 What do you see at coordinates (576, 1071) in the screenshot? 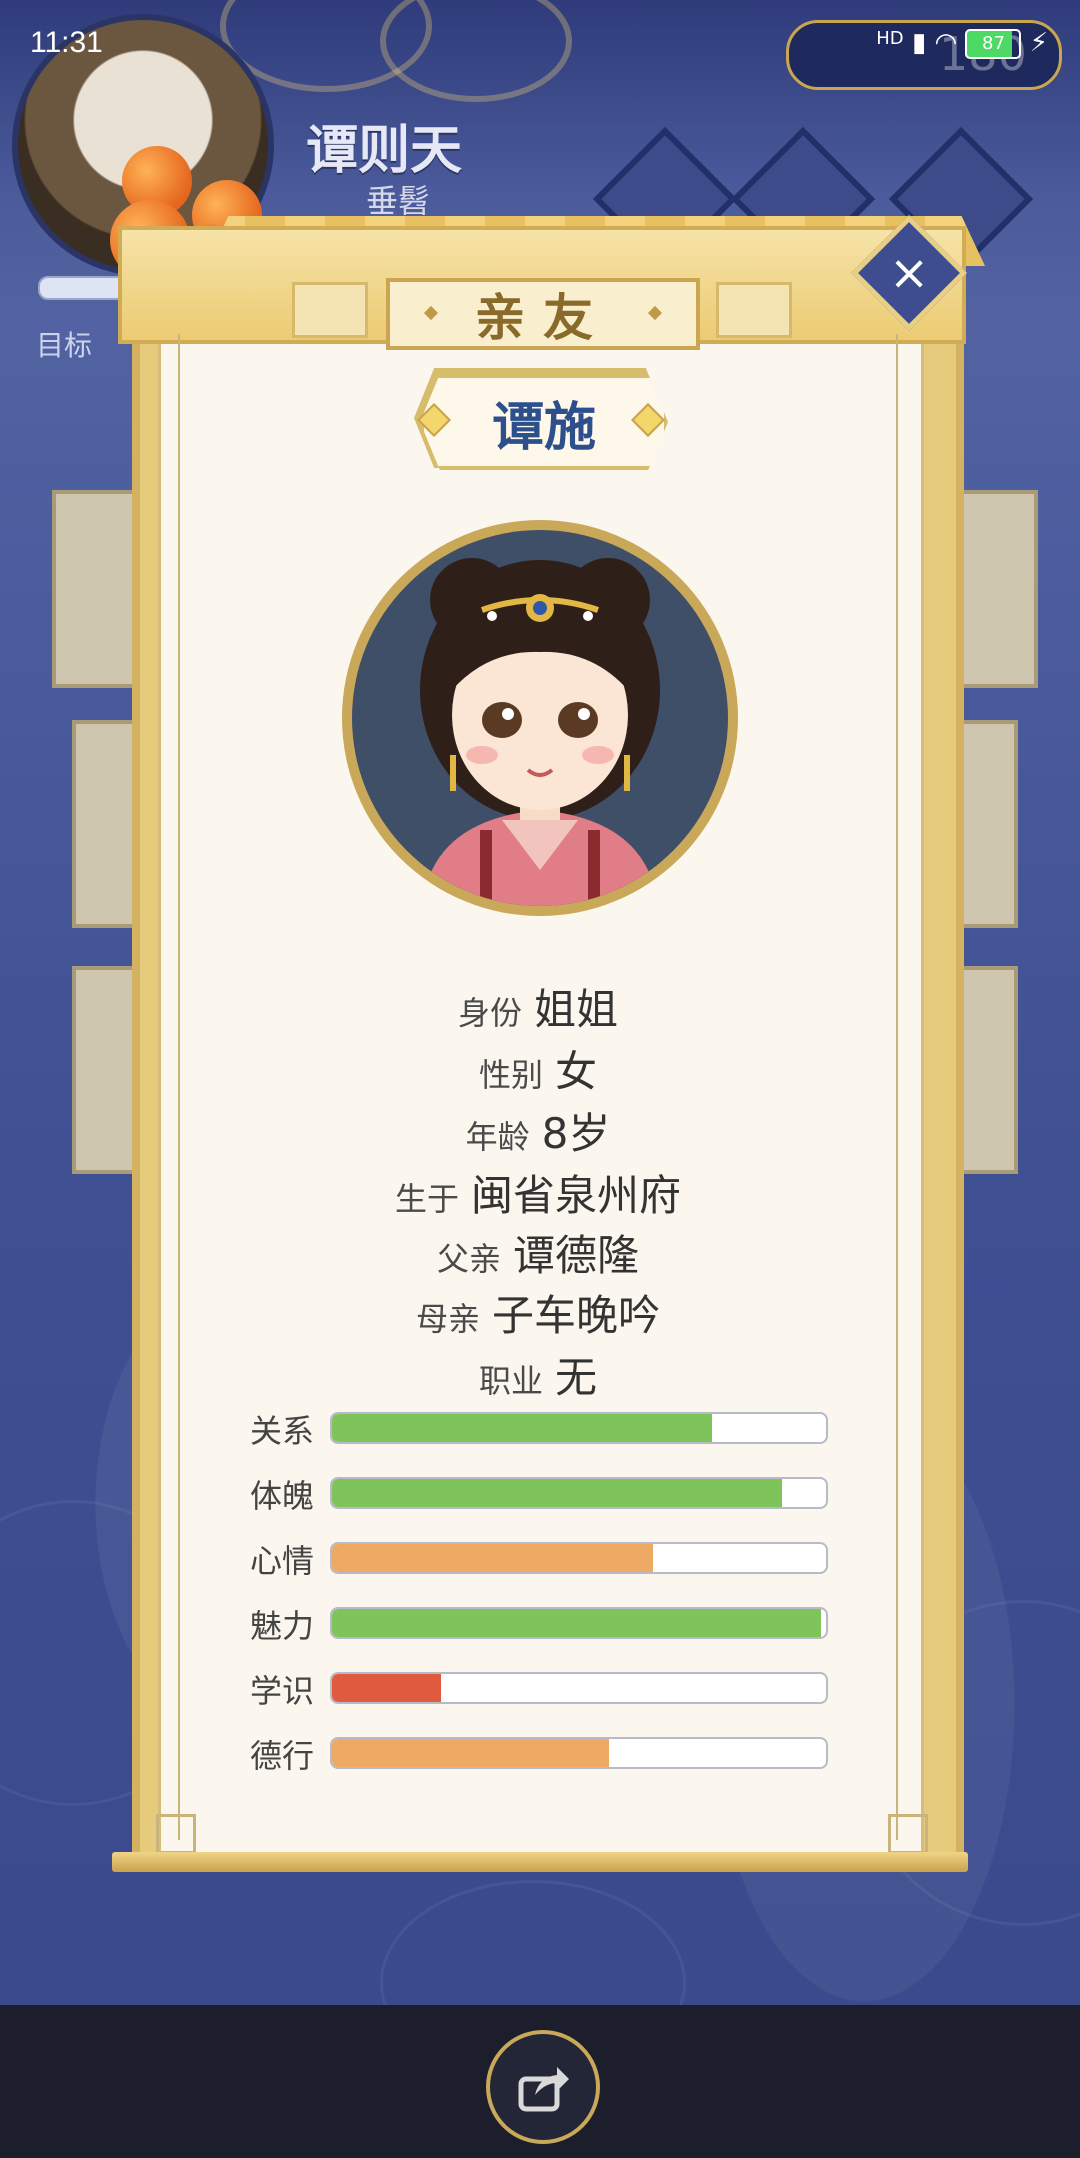
I see `info-value: 女` at bounding box center [576, 1071].